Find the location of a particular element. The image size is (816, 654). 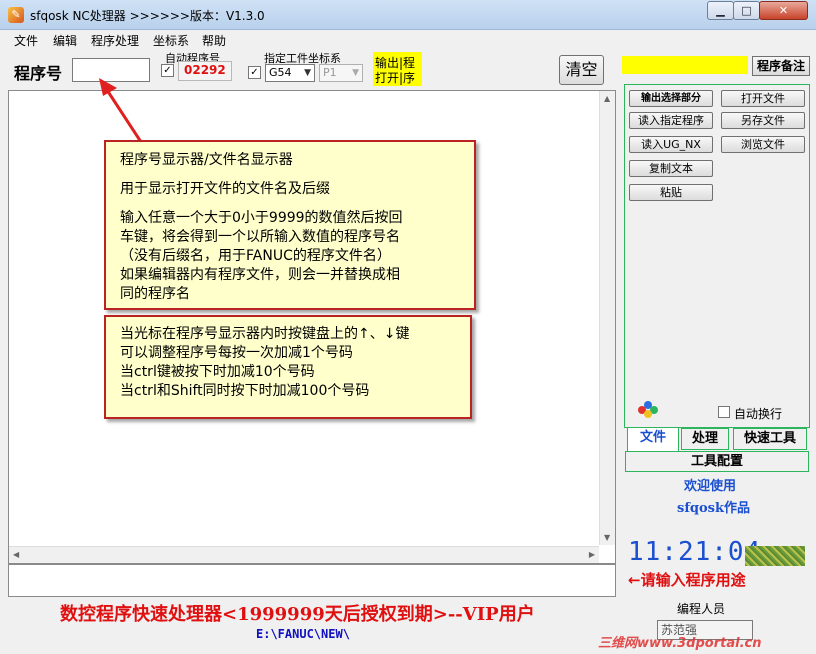

coordinate-system-select: G54 ▼ is located at coordinates (290, 73).